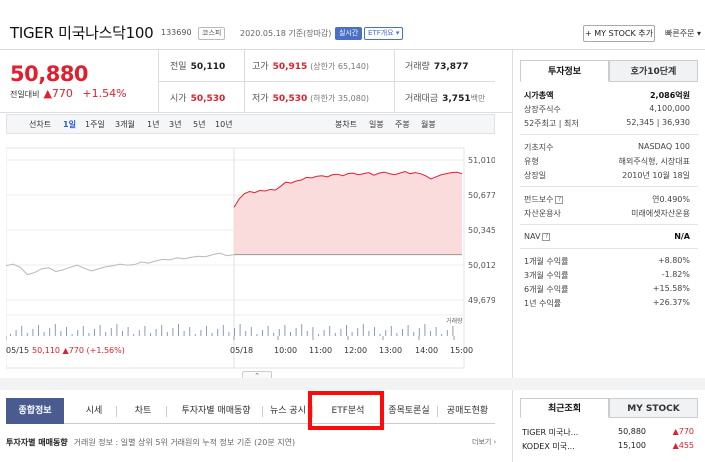  What do you see at coordinates (467, 411) in the screenshot?
I see `tab-short-selling: 공매도현황` at bounding box center [467, 411].